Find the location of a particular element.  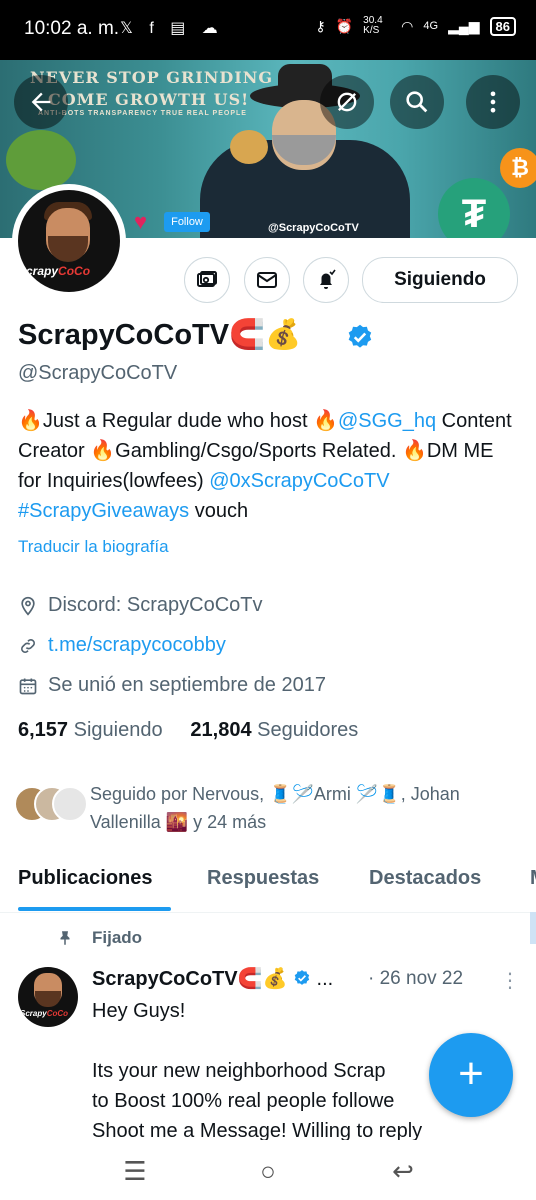

bio-text: 🔥Just a Regular dude who host 🔥 is located at coordinates (178, 421).